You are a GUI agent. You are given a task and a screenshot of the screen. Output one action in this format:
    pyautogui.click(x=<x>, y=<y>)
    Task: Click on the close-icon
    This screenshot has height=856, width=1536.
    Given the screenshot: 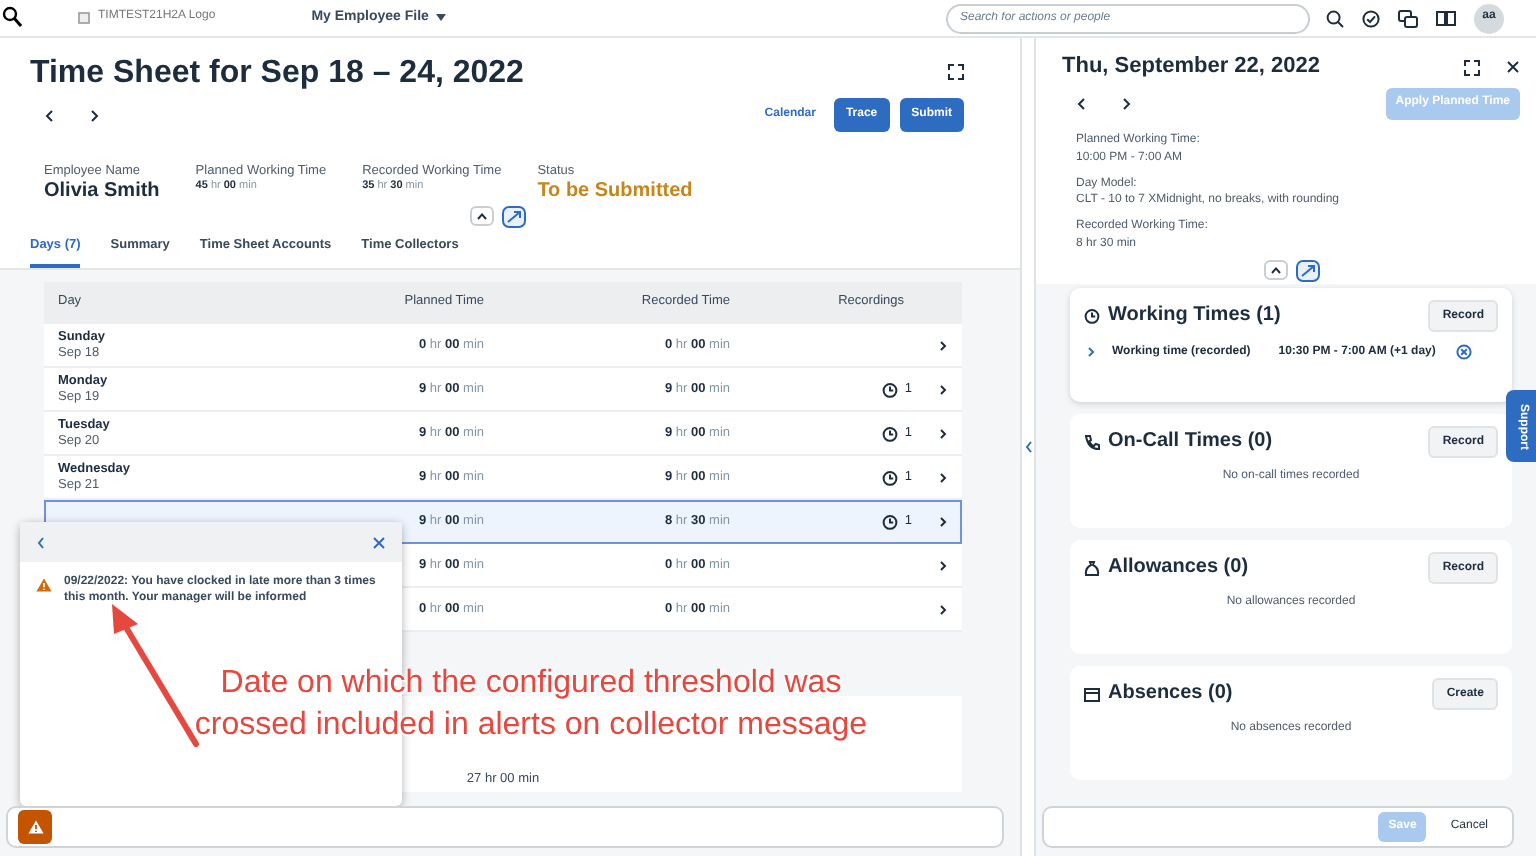 What is the action you would take?
    pyautogui.click(x=1513, y=67)
    